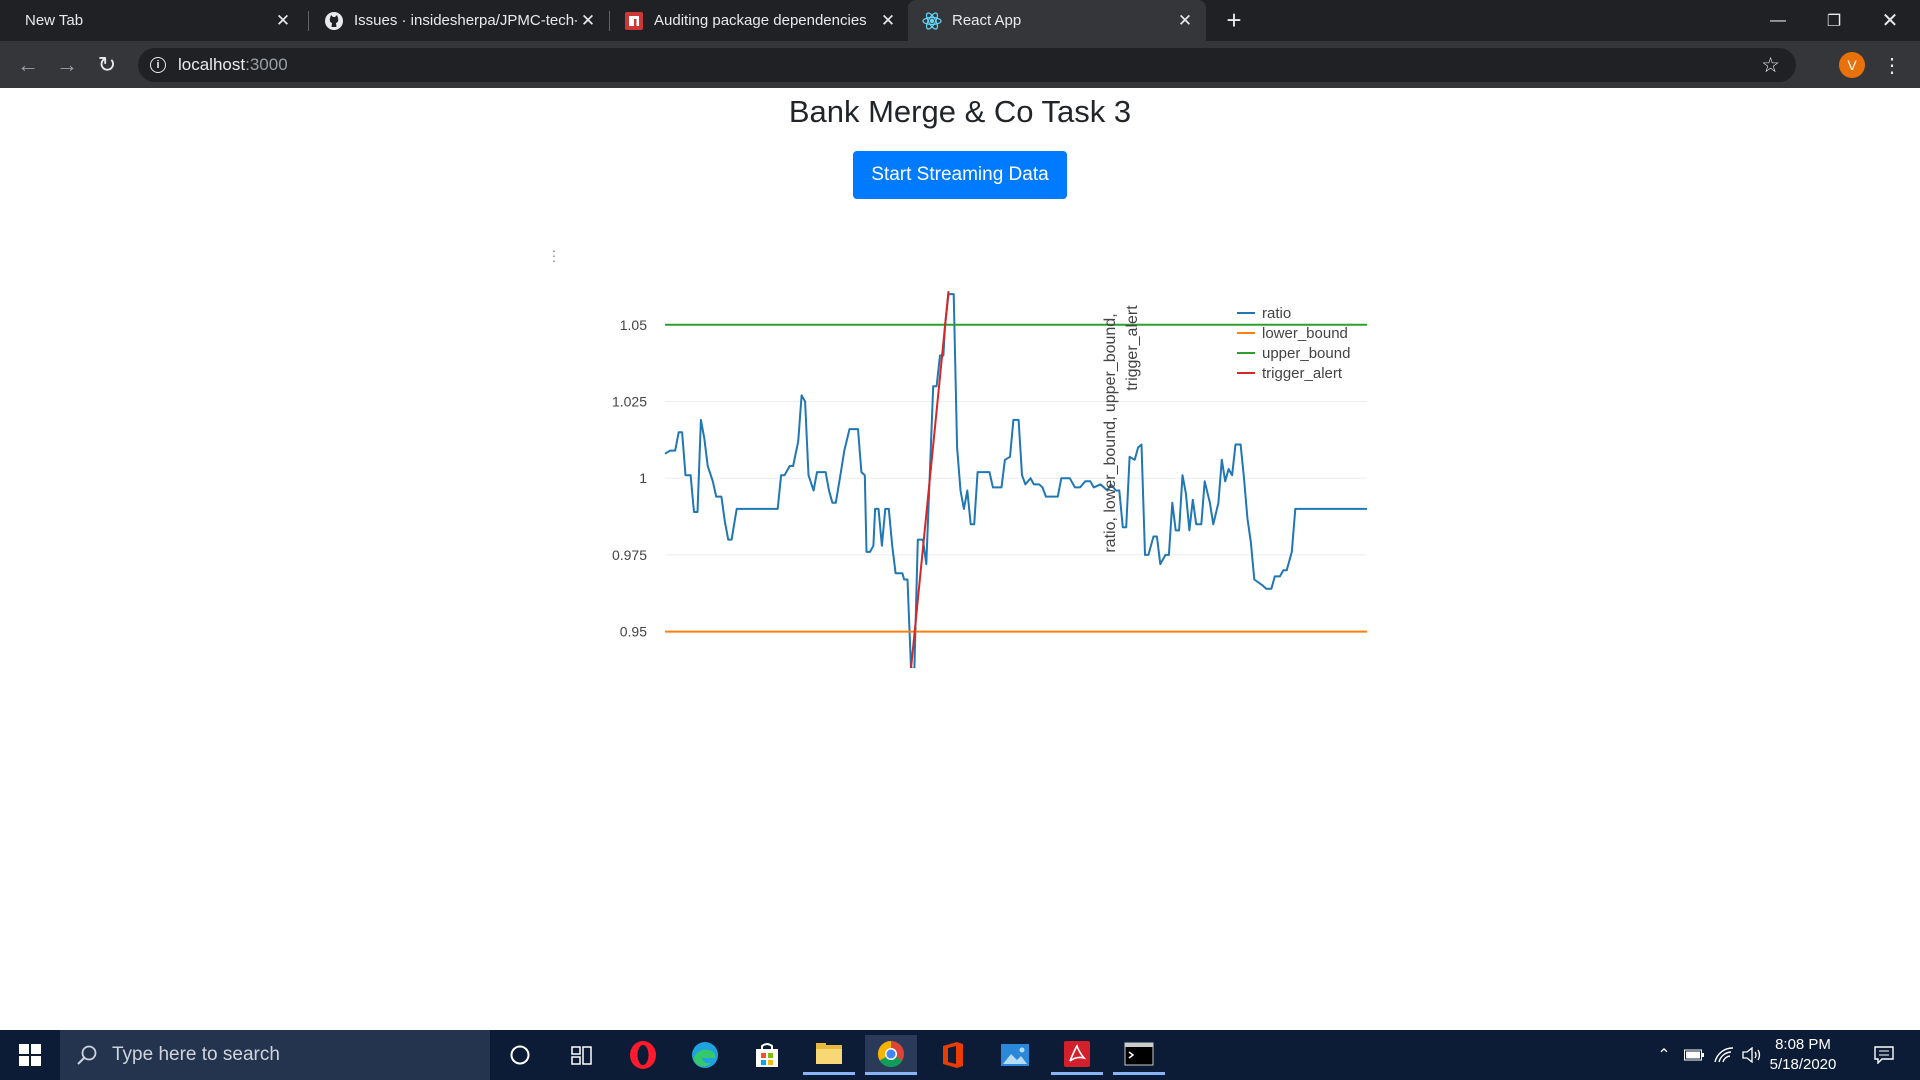 This screenshot has height=1080, width=1920. What do you see at coordinates (1293, 343) in the screenshot?
I see `chart-legend: ratio lower_bound upper_bound trigger_alert` at bounding box center [1293, 343].